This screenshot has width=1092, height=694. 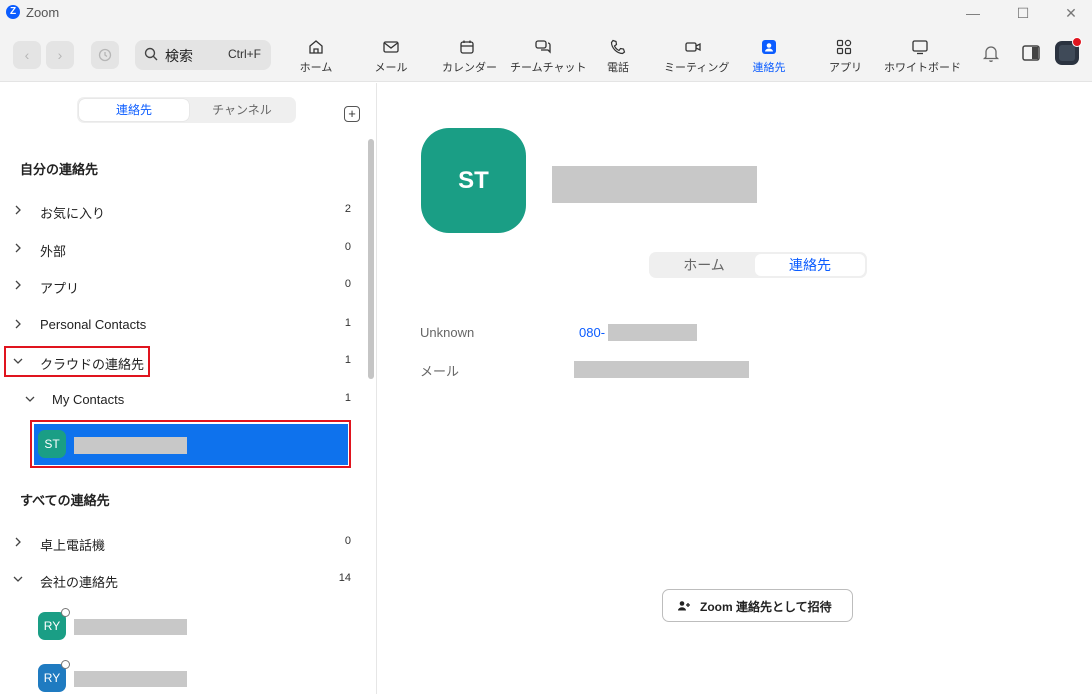 I want to click on tab-channels: チャンネル, so click(x=242, y=110).